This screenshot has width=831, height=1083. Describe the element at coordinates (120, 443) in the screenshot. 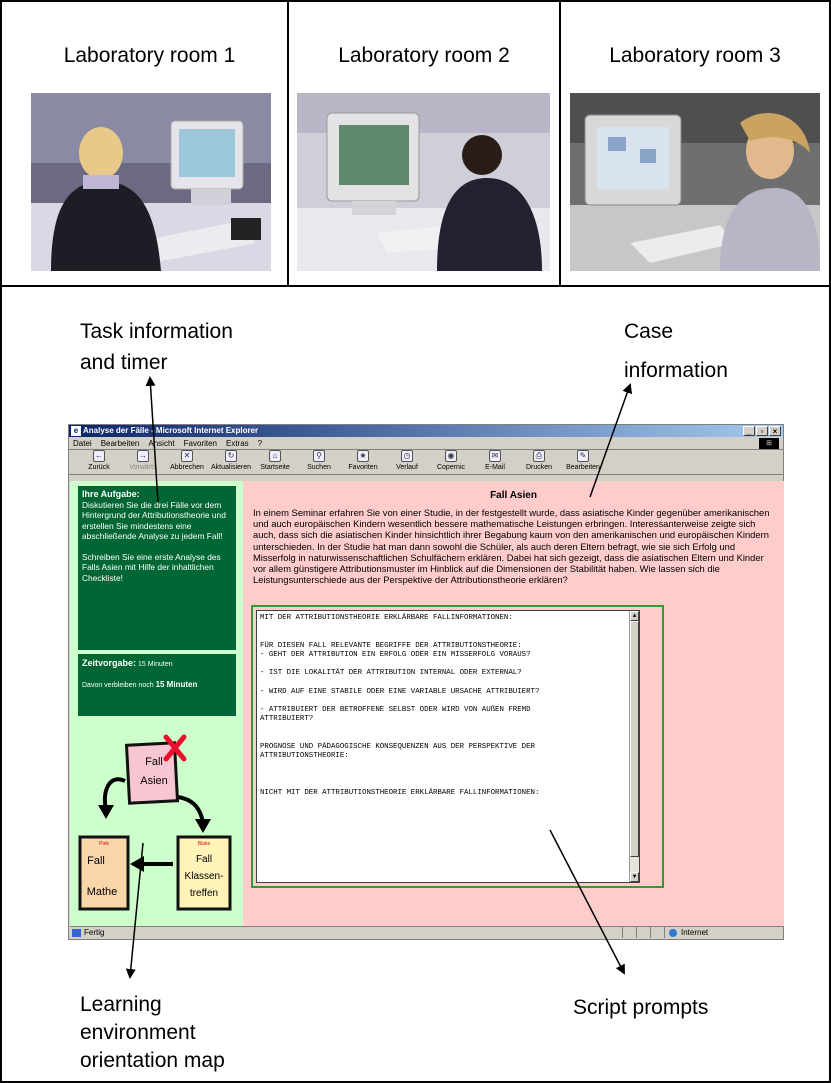

I see `menu-bearbeiten: Bearbeiten` at that location.